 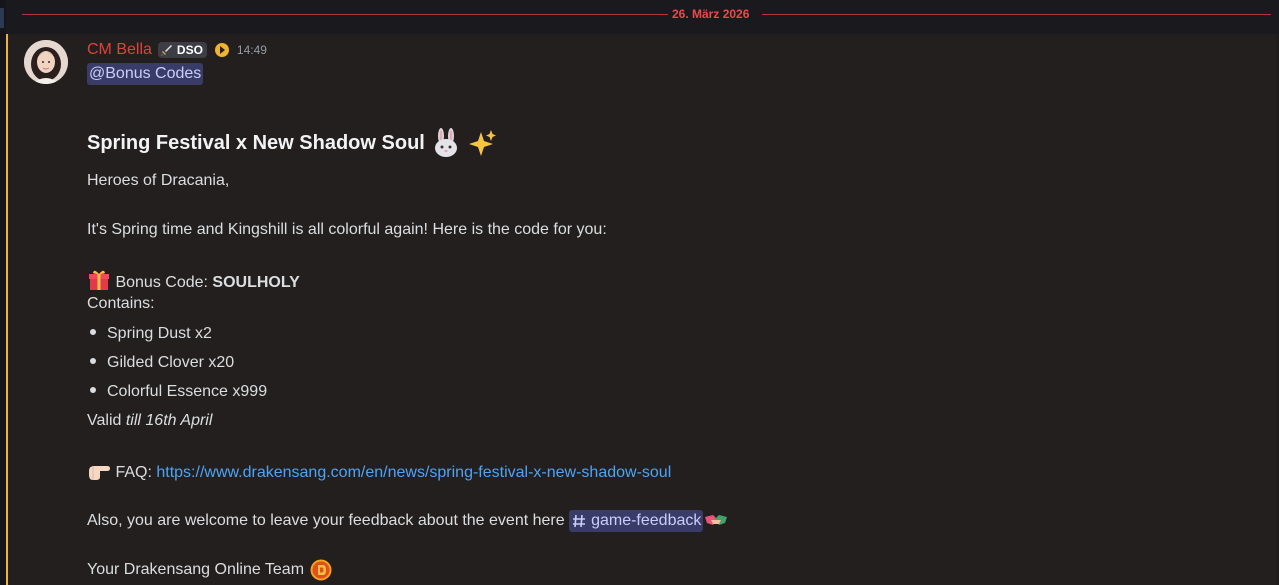 I want to click on channel-hash-icon, so click(x=579, y=521).